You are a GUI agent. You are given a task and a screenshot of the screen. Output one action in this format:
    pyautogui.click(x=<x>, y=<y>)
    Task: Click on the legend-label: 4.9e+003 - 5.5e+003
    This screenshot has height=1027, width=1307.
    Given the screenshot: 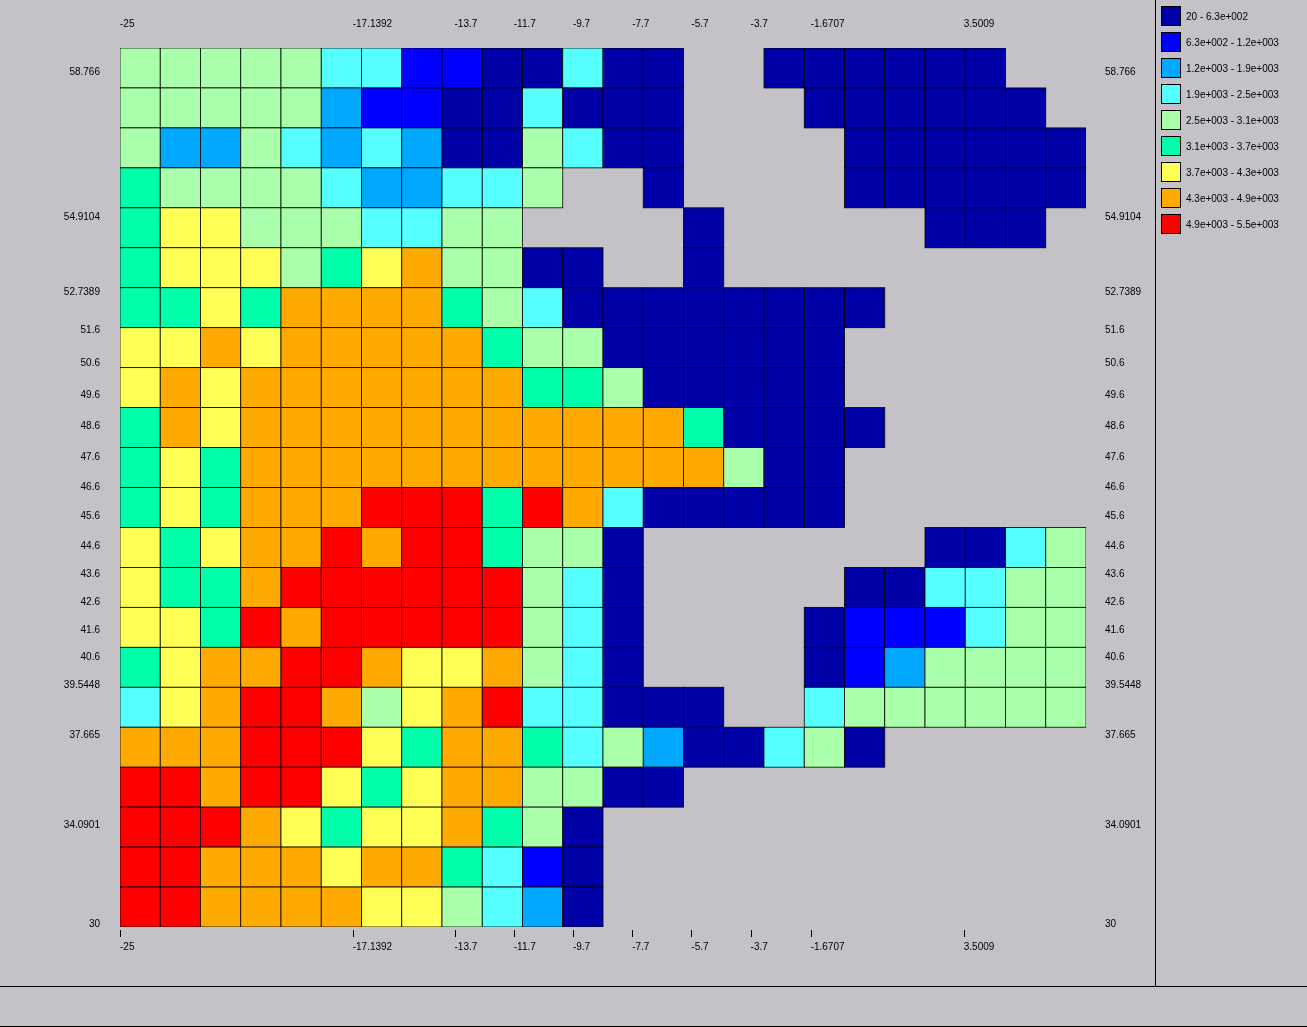 What is the action you would take?
    pyautogui.click(x=1232, y=224)
    